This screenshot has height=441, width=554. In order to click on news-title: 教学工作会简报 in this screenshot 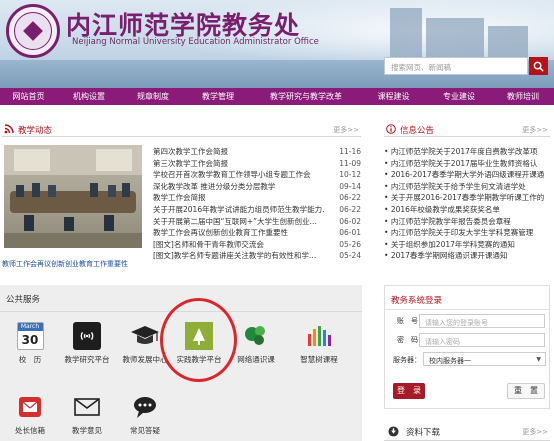, I will do `click(239, 198)`.